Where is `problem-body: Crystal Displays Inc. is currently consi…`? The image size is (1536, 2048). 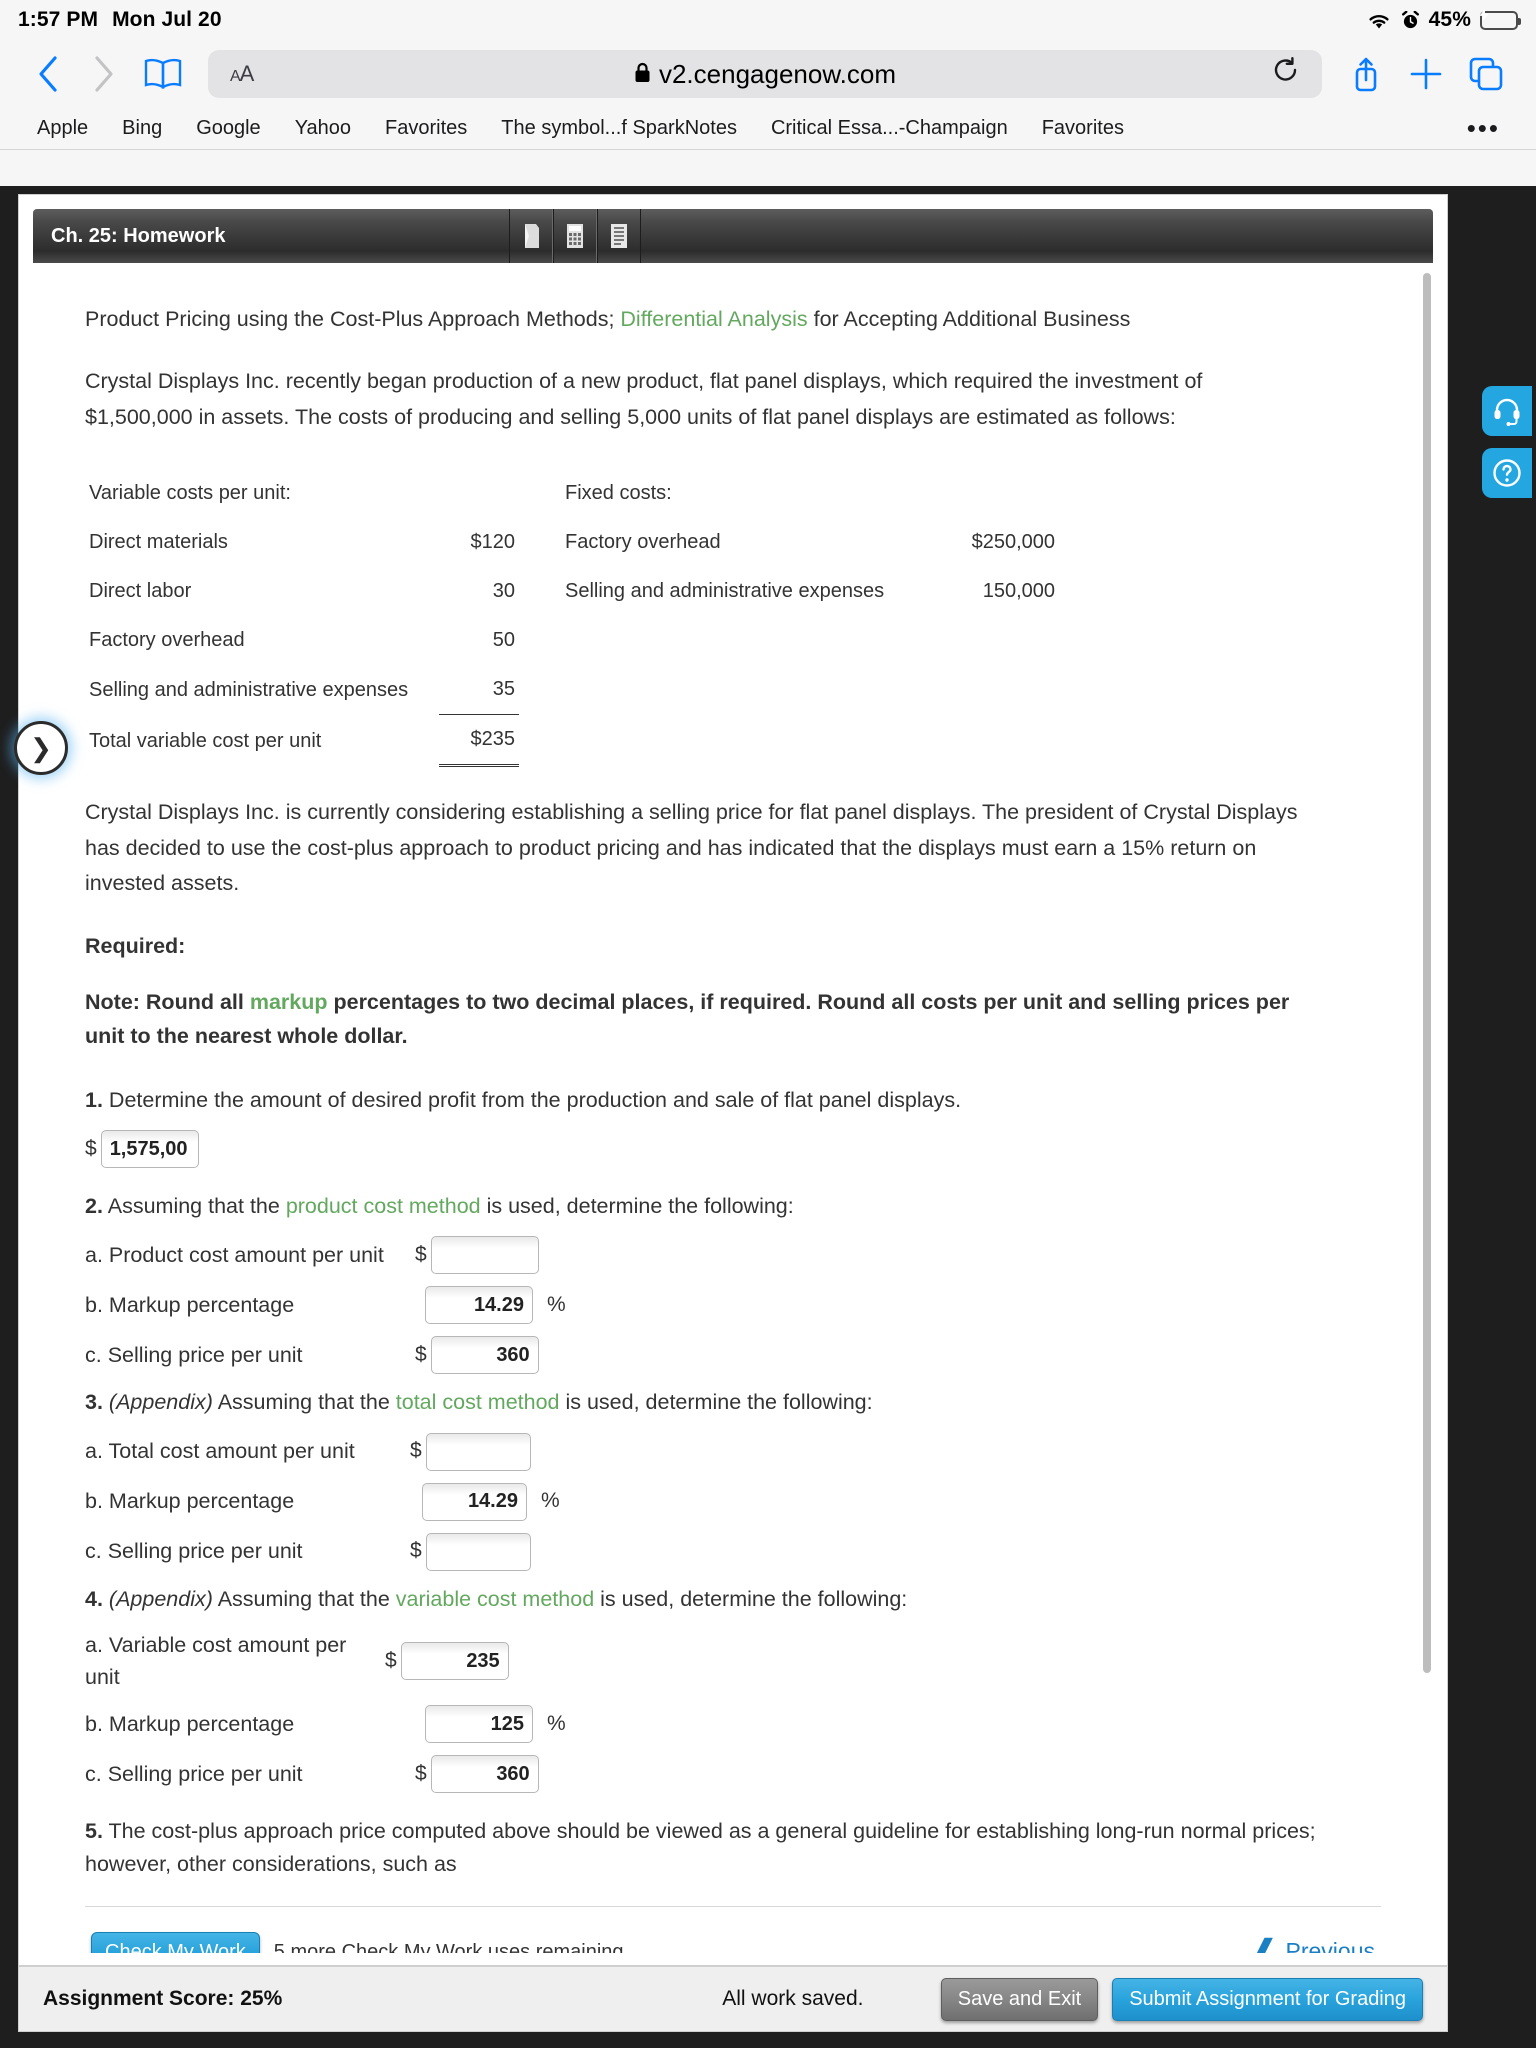 problem-body: Crystal Displays Inc. is currently consi… is located at coordinates (691, 848).